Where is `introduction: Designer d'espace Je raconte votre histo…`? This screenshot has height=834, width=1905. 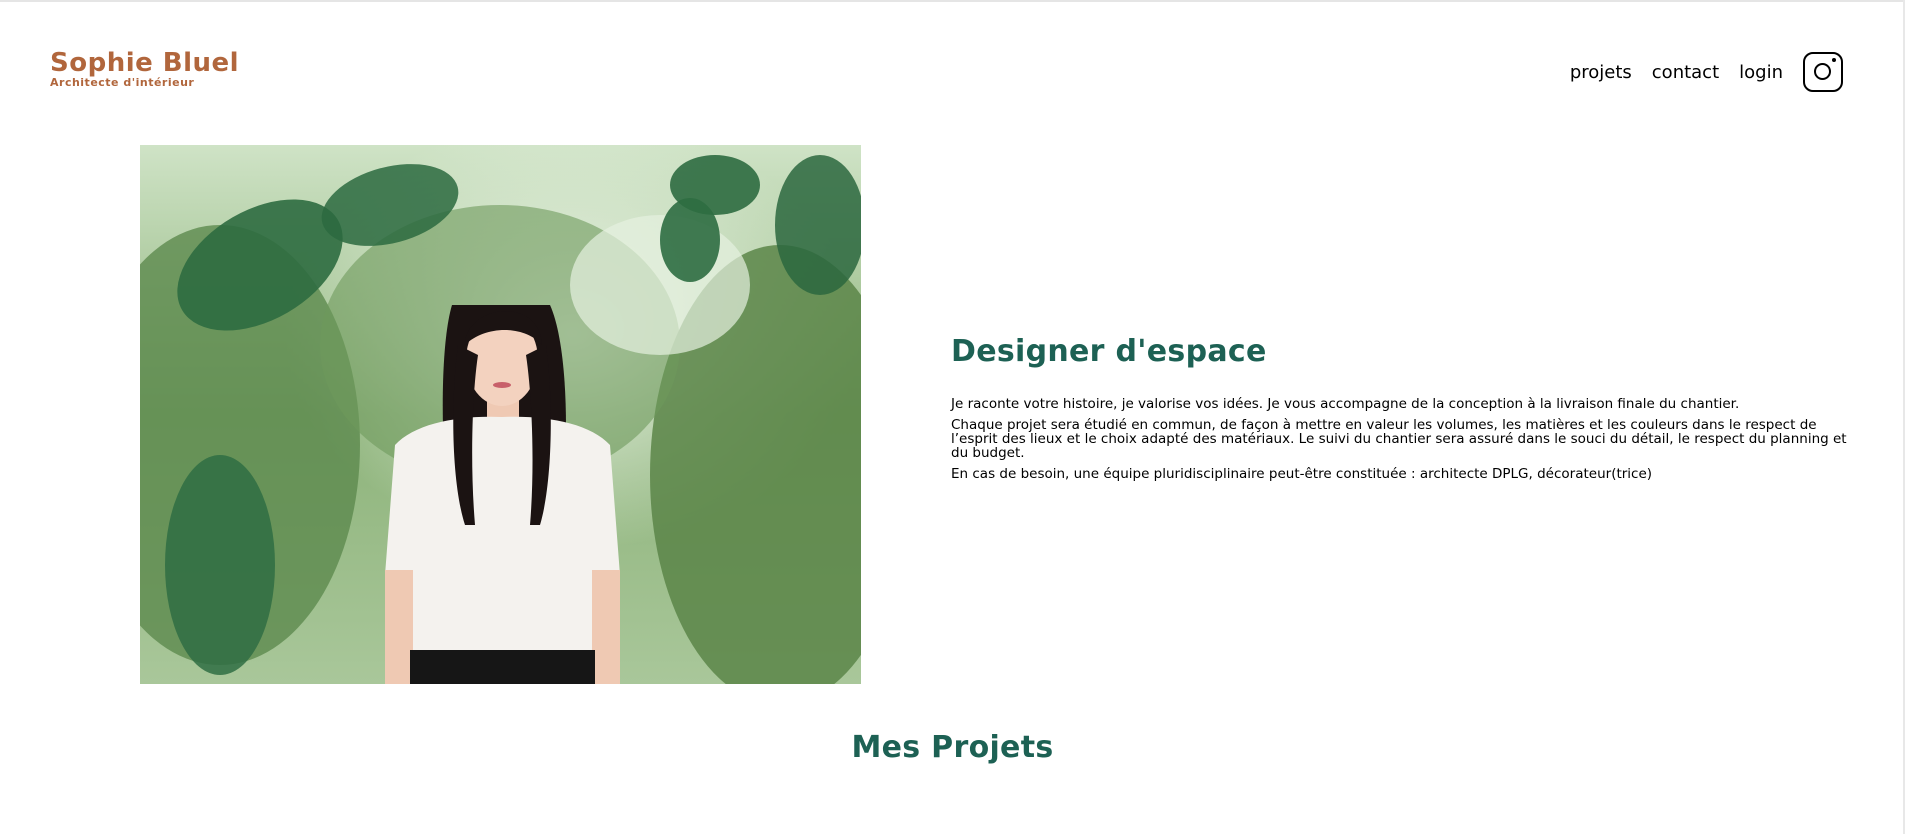
introduction: Designer d'espace Je raconte votre histo… is located at coordinates (1401, 411).